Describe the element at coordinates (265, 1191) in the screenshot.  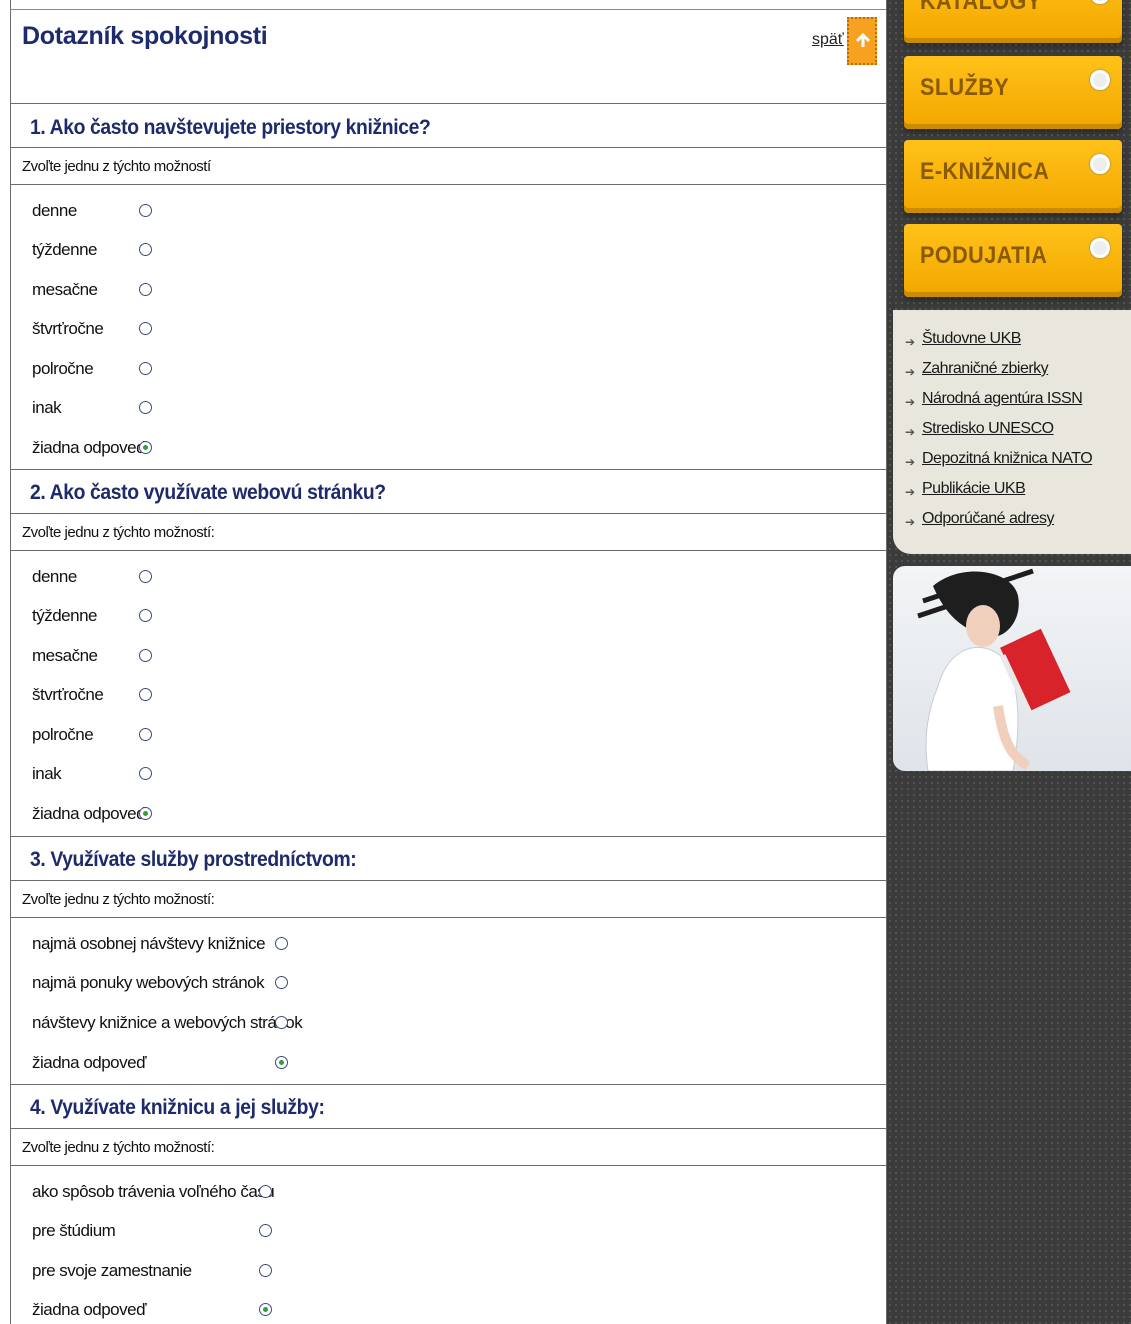
I see `q4-radio-volny-cas` at that location.